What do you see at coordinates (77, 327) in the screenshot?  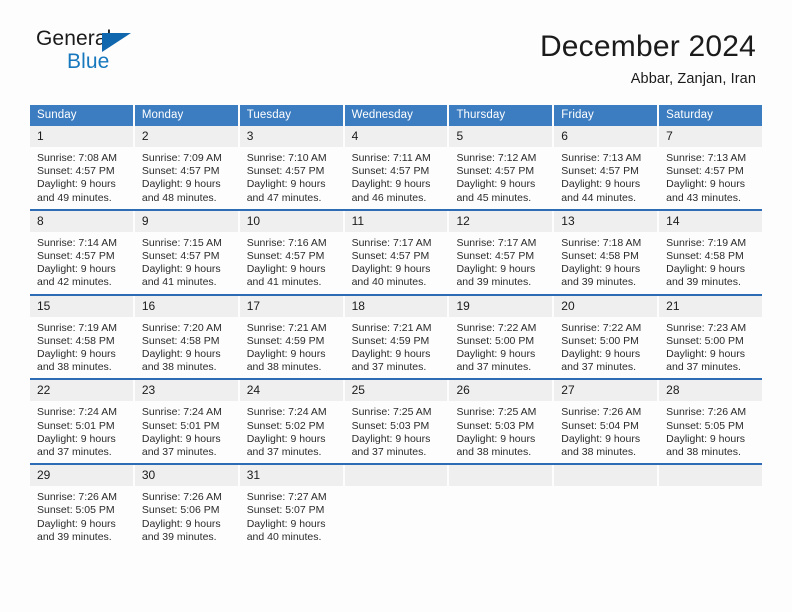 I see `sunrise-text: Sunrise: 7:19 AM` at bounding box center [77, 327].